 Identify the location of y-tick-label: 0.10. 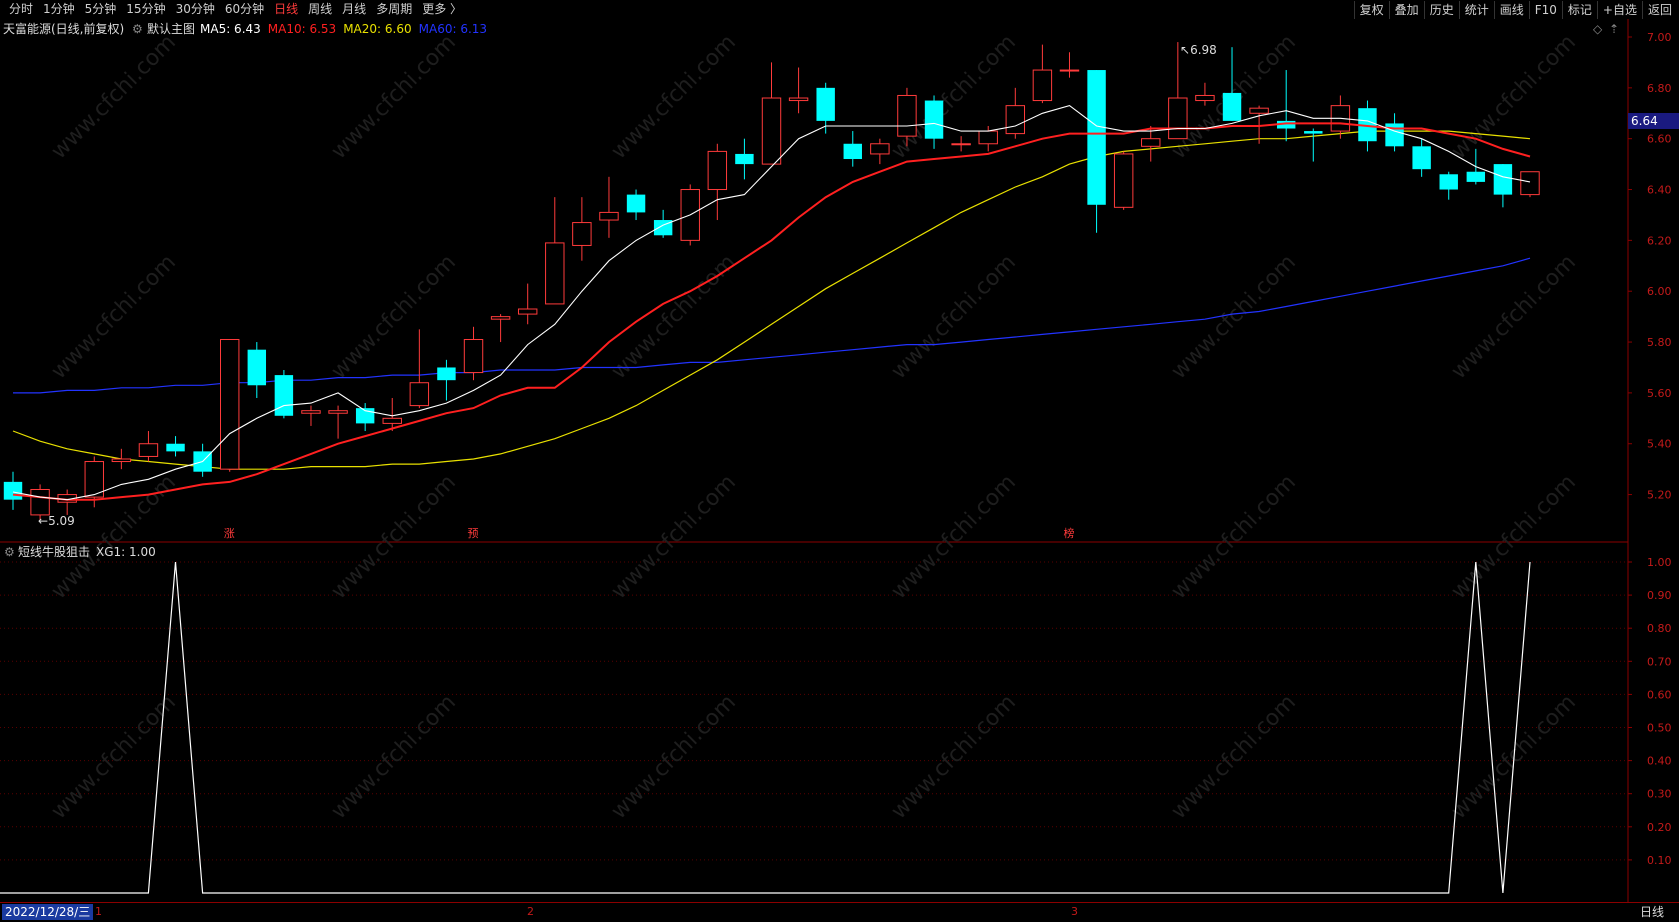
(1659, 860).